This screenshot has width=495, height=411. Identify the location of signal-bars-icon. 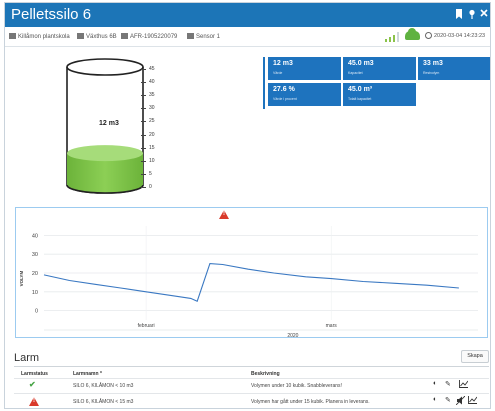
(393, 37).